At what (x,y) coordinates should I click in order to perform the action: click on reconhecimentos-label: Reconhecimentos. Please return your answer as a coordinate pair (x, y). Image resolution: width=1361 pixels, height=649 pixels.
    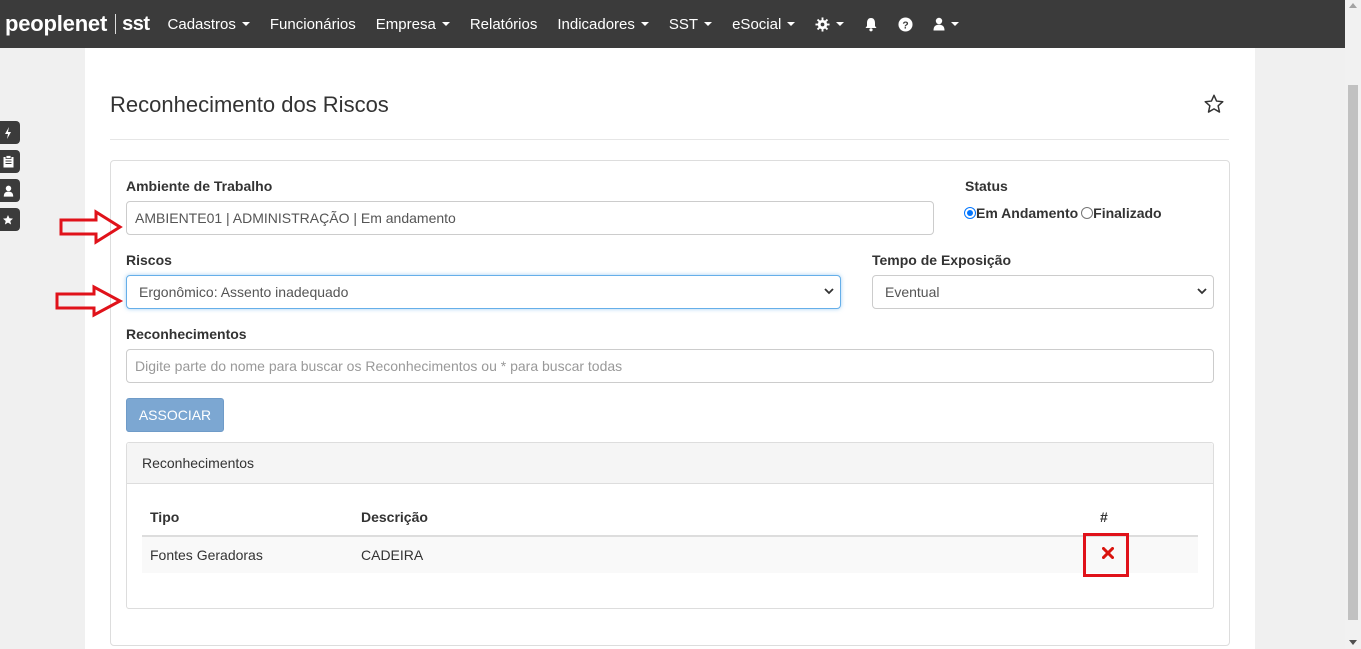
    Looking at the image, I should click on (186, 334).